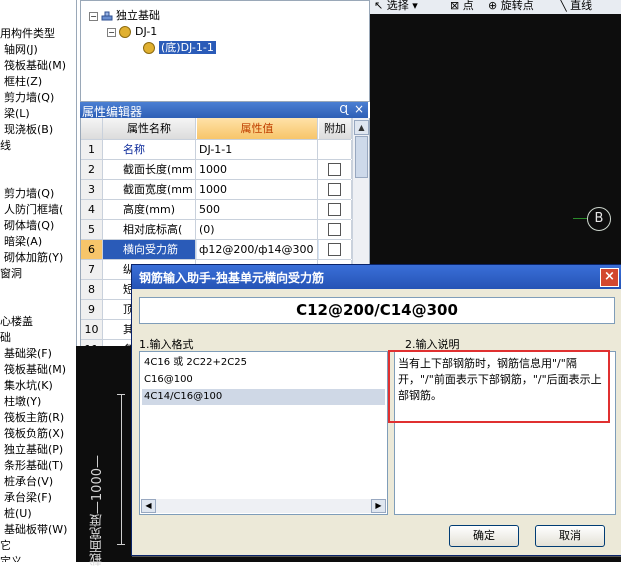  Describe the element at coordinates (580, 218) in the screenshot. I see `axis-line` at that location.